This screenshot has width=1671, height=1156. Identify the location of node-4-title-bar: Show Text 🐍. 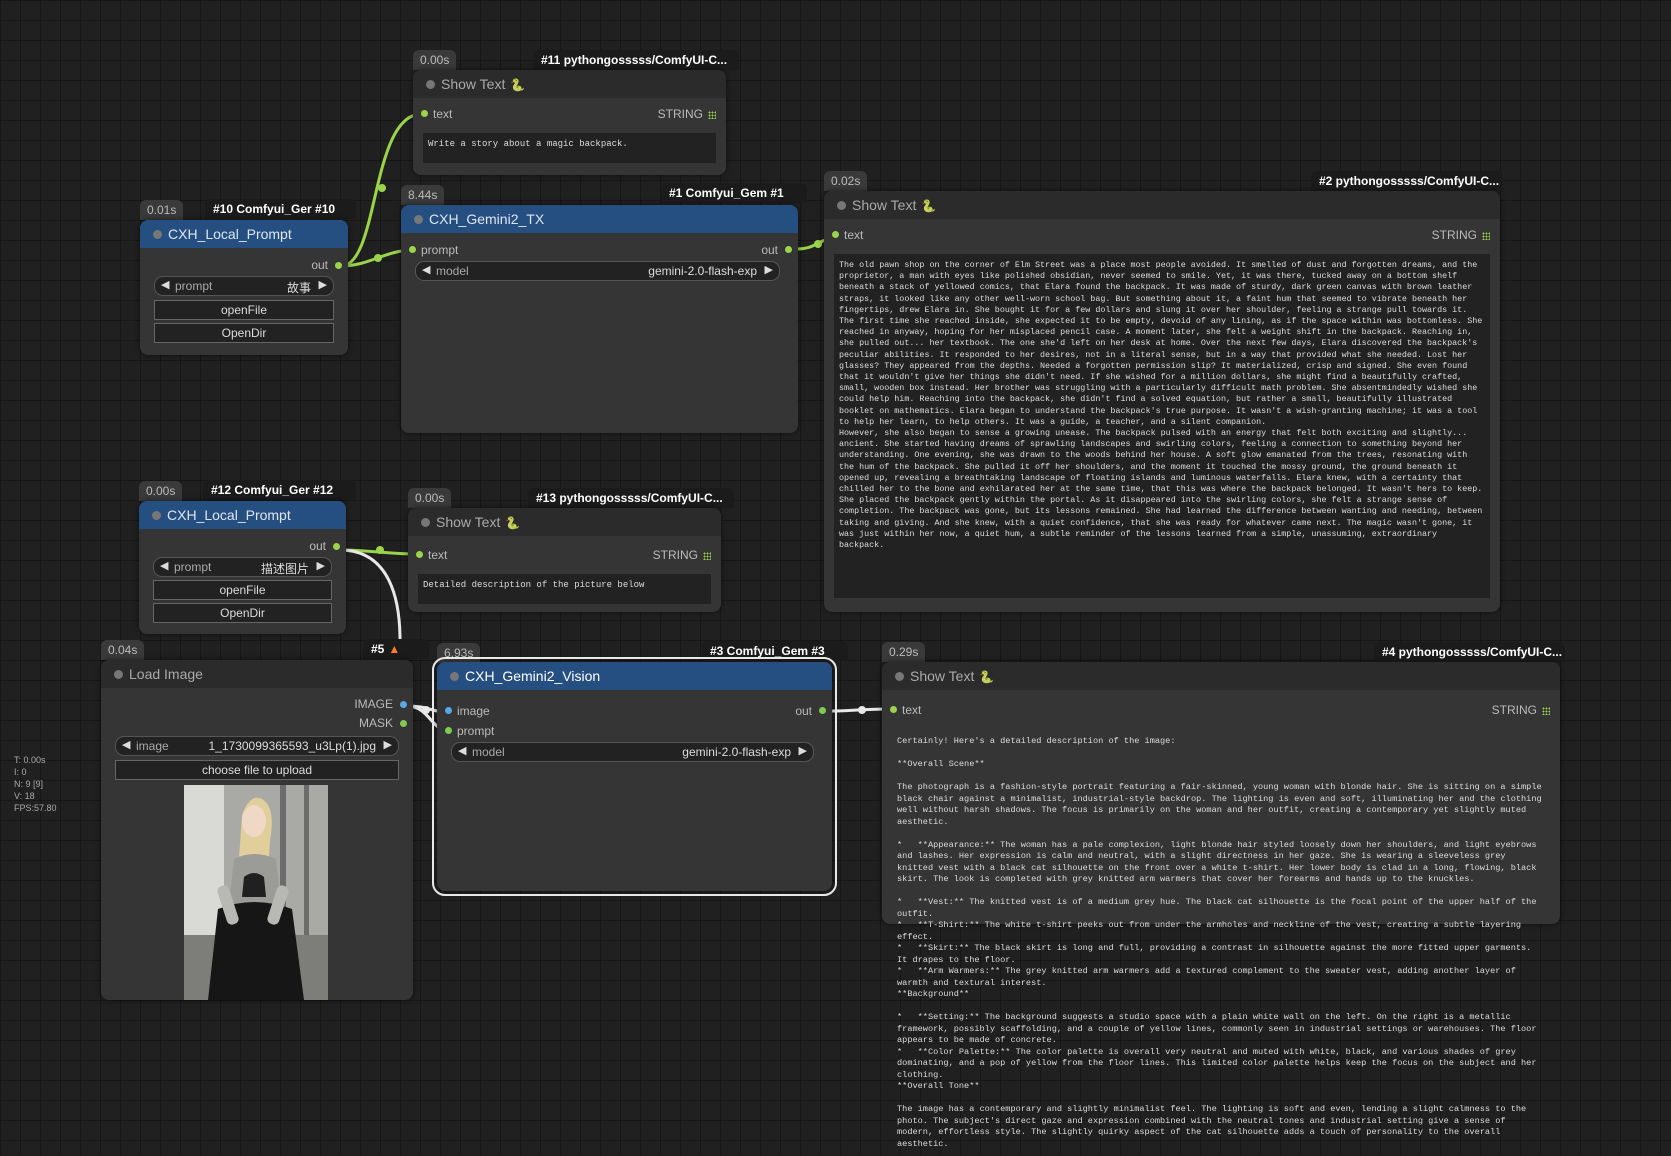
(1221, 676).